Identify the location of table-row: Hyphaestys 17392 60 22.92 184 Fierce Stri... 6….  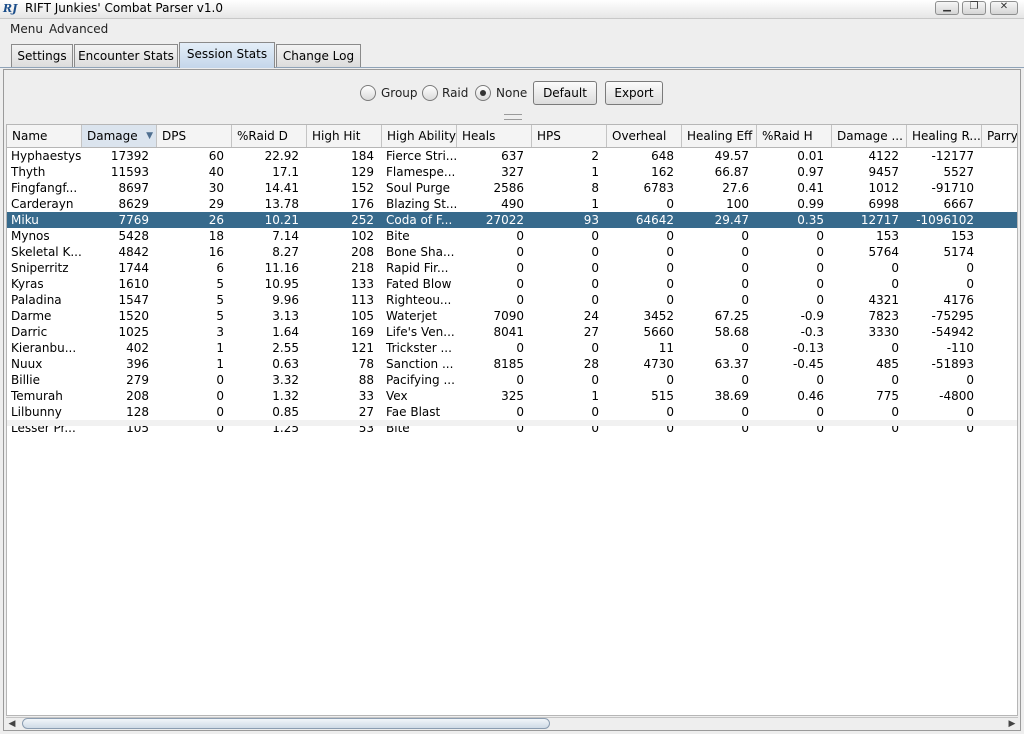
(512, 156).